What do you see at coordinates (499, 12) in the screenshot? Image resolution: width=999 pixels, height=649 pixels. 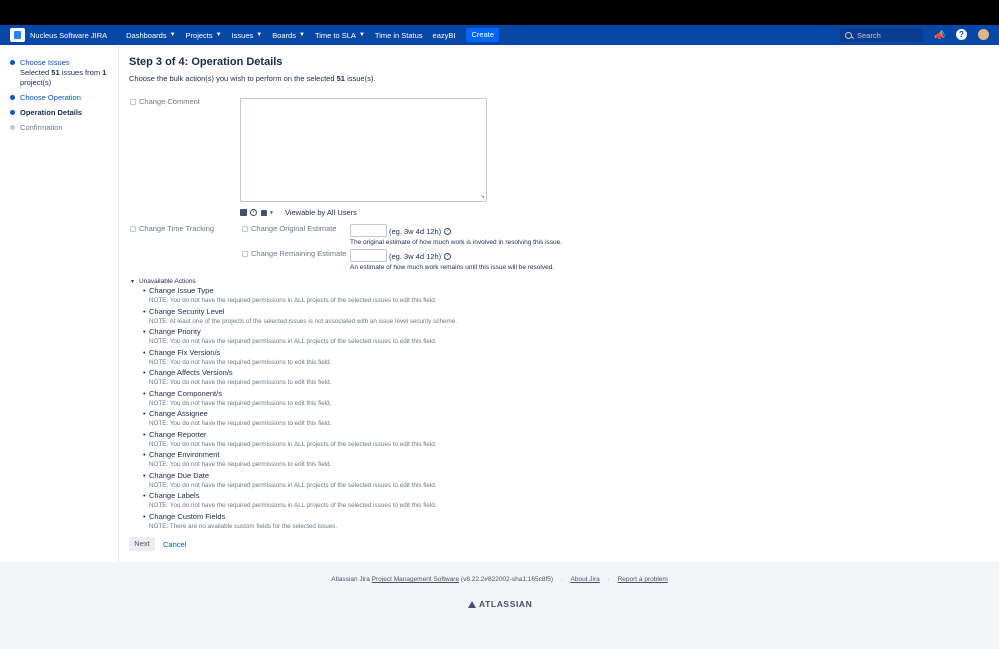 I see `window-top-bar` at bounding box center [499, 12].